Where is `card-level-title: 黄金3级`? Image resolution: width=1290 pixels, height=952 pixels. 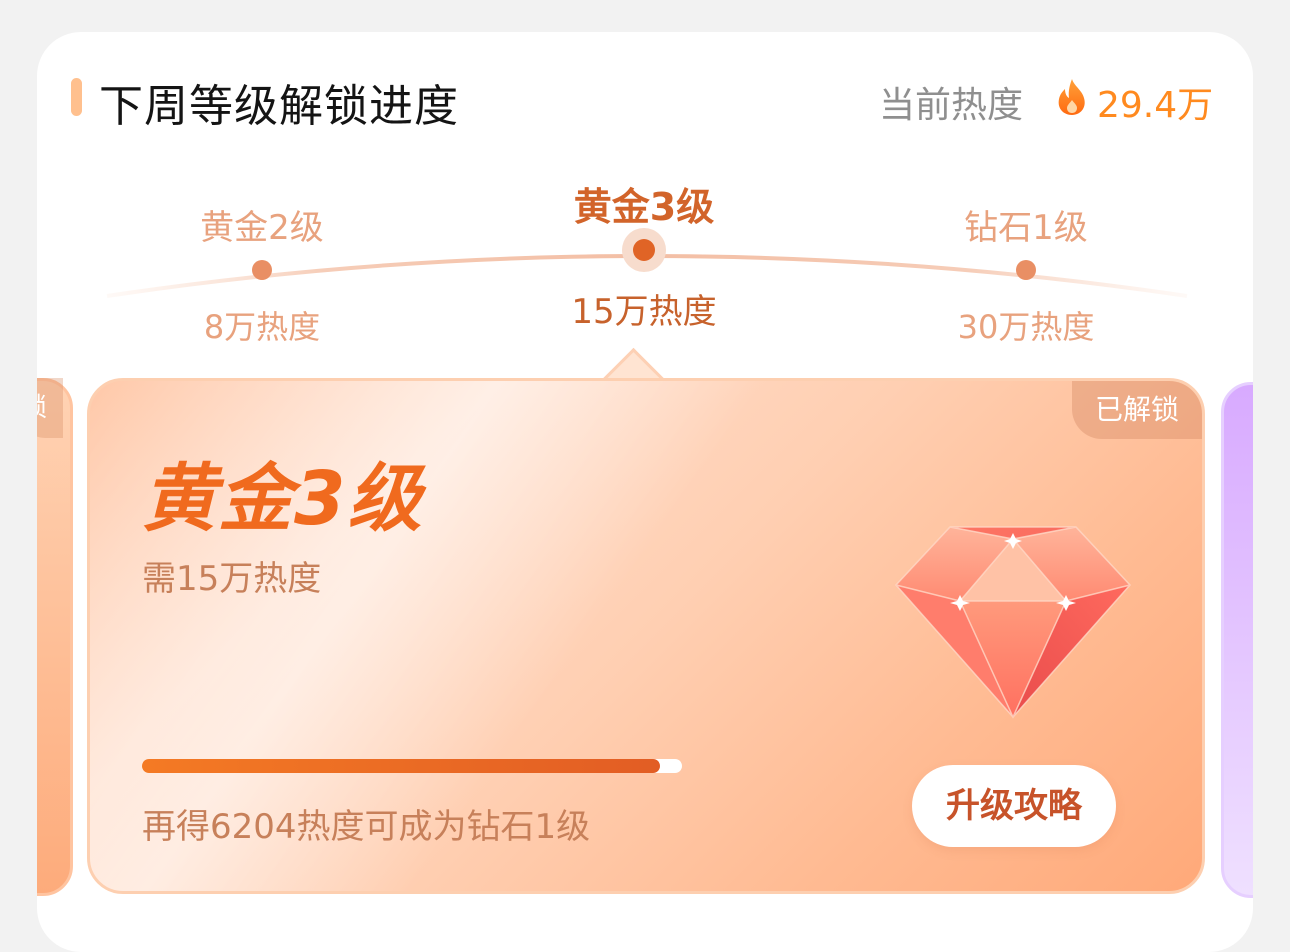
card-level-title: 黄金3级 is located at coordinates (283, 499).